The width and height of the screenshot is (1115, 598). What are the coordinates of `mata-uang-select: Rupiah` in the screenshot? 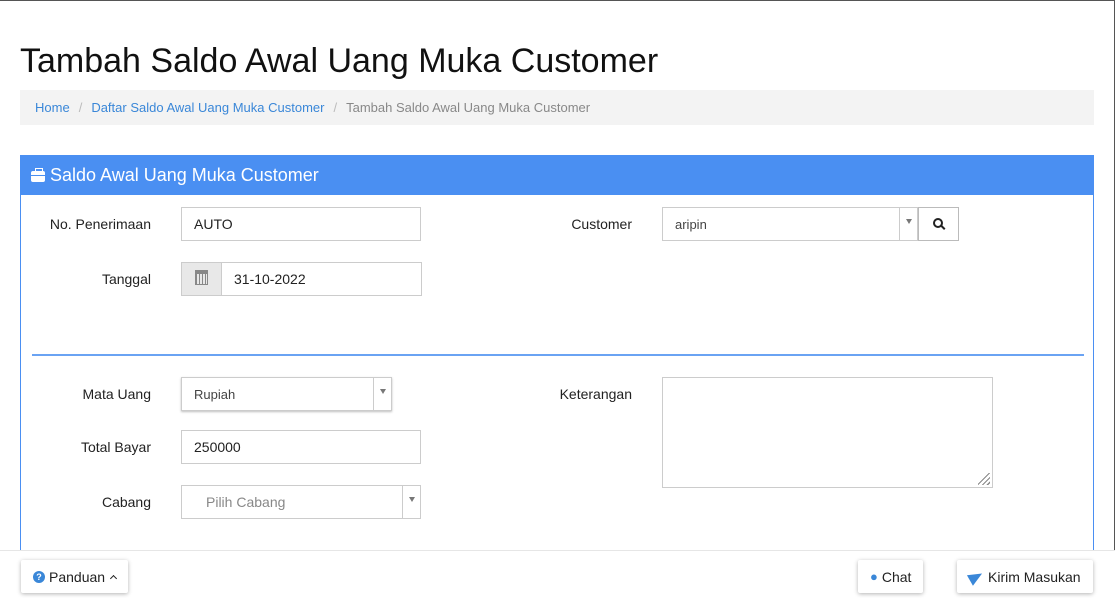 It's located at (286, 394).